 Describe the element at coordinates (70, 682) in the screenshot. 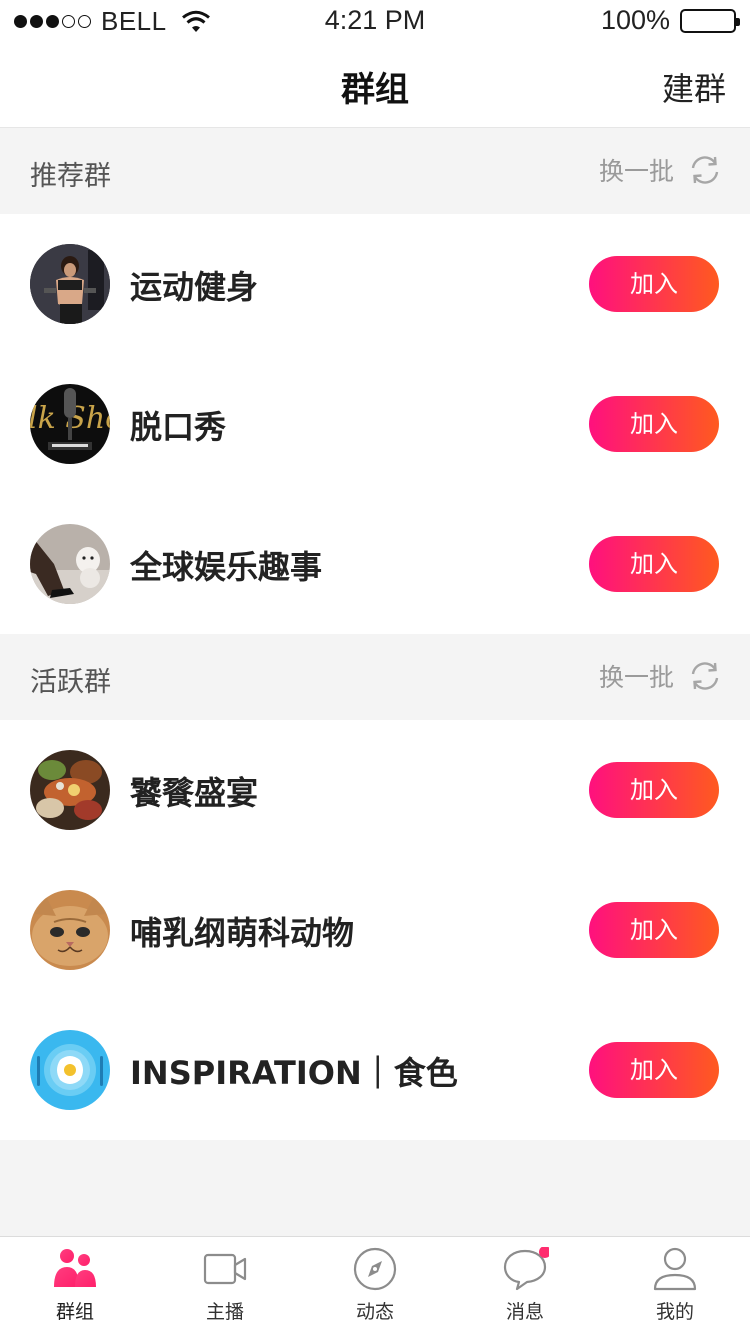

I see `section-title: 活跃群` at that location.